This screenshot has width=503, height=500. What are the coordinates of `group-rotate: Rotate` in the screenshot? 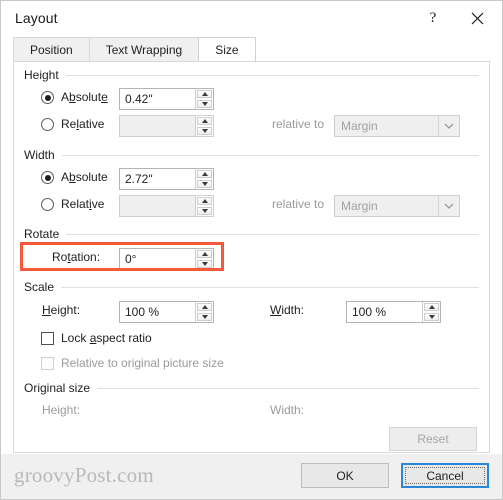 It's located at (251, 234).